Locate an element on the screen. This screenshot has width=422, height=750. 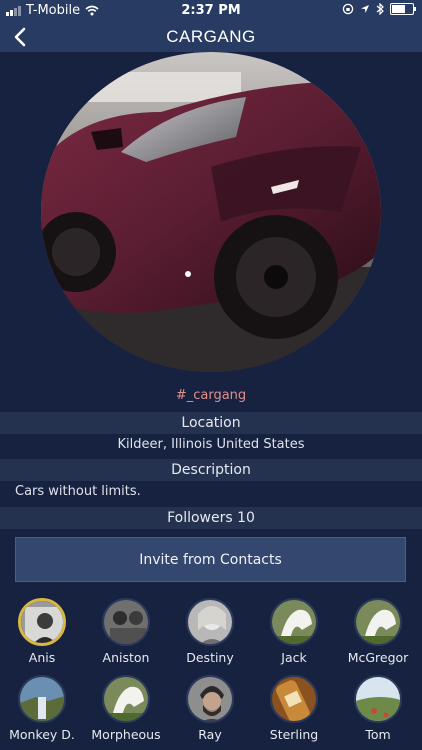
followers-count-label: Followers 10 is located at coordinates (211, 518).